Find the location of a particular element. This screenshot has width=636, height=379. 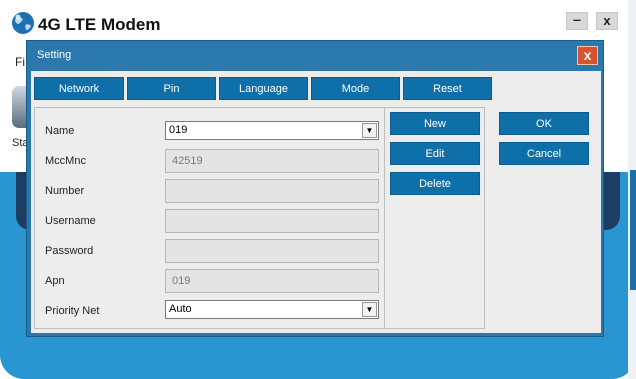

tab-network: Network is located at coordinates (79, 88).